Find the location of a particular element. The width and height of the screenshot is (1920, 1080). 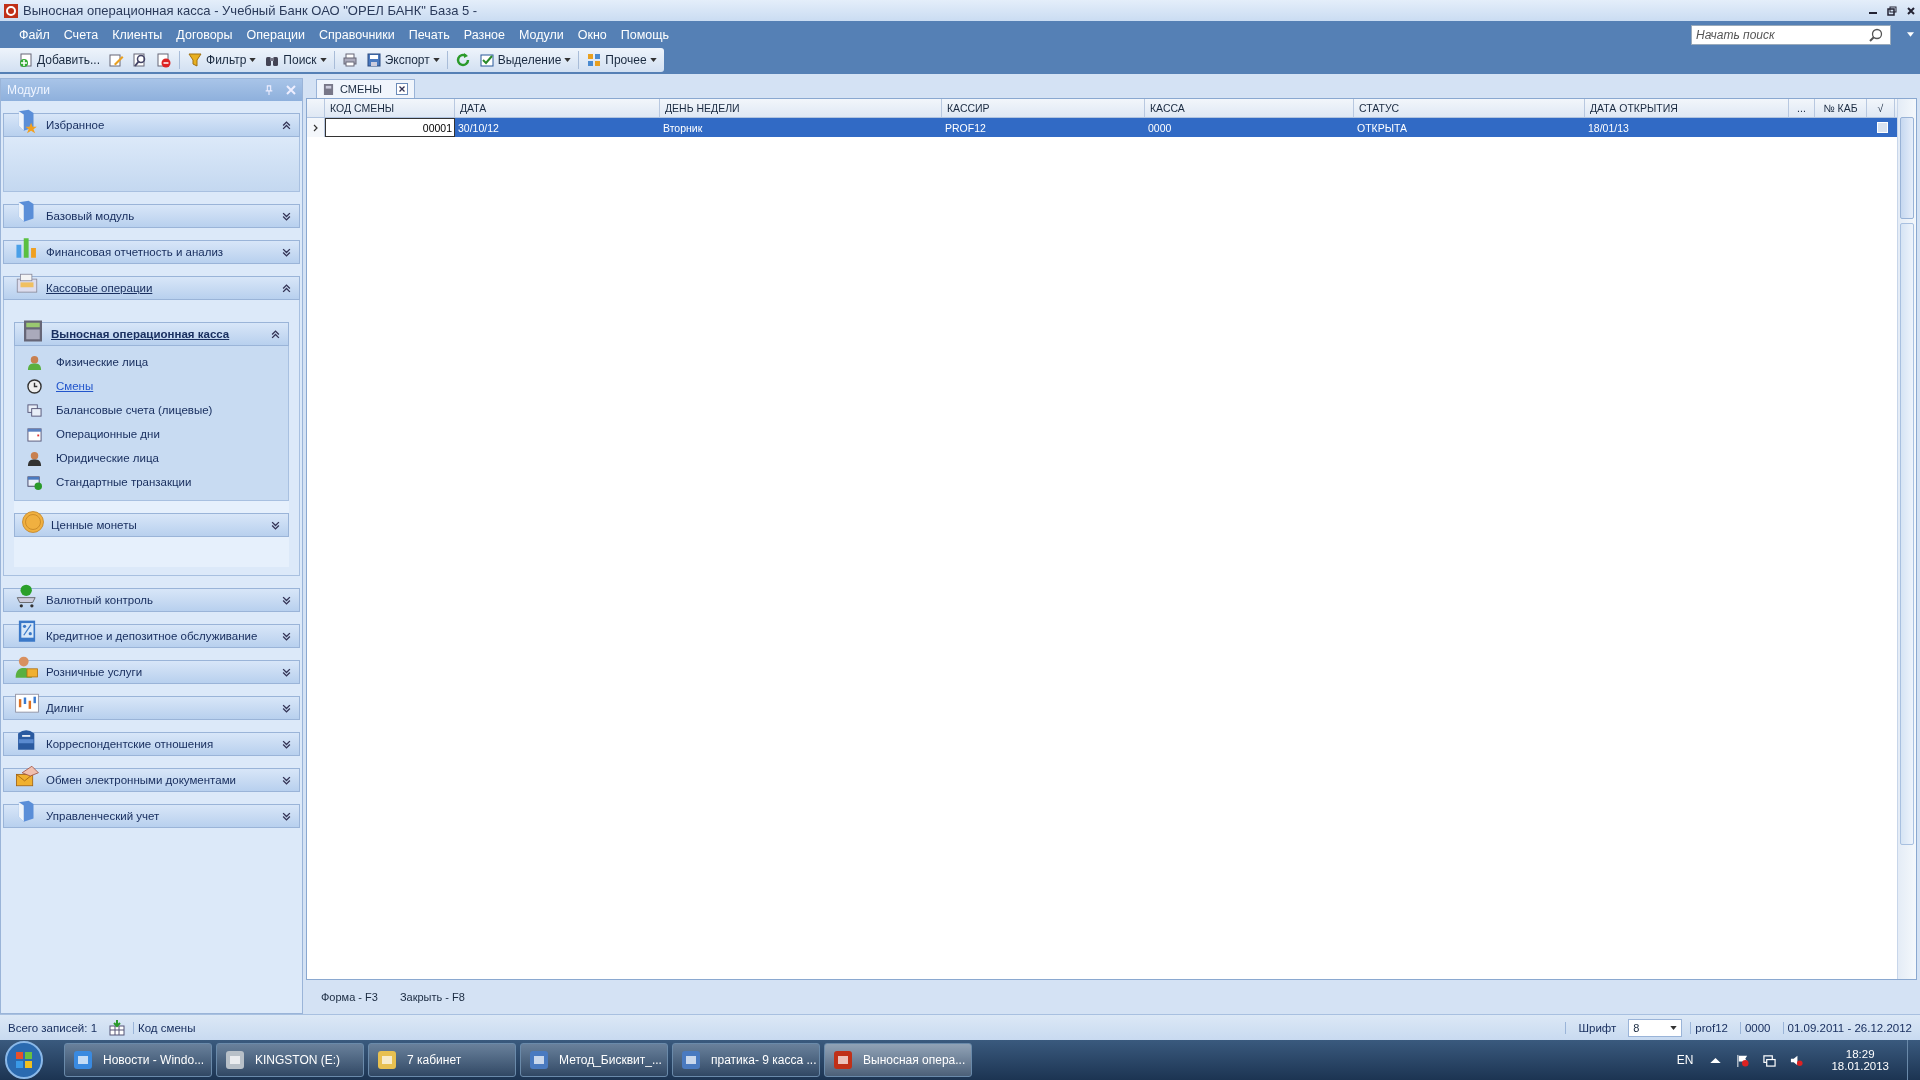

menu-item: Разное is located at coordinates (484, 34).